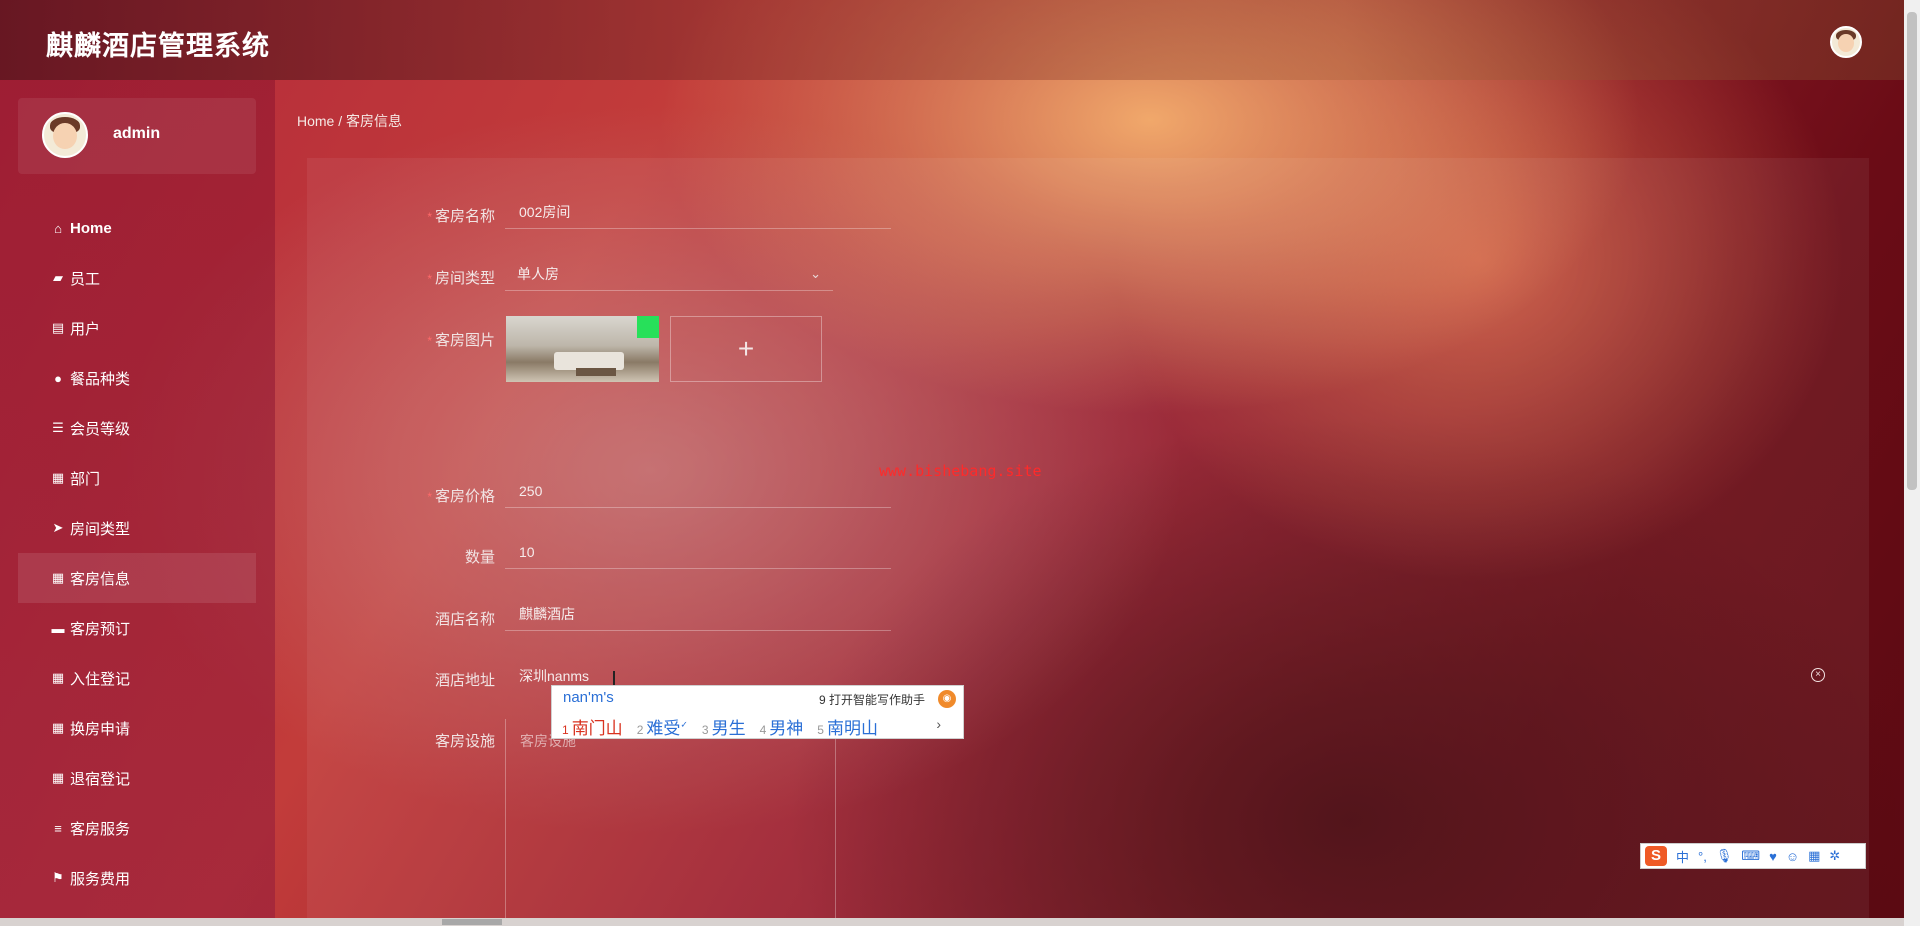 The image size is (1920, 926). Describe the element at coordinates (137, 778) in the screenshot. I see `sidebar-item-checkout: ▦ 退宿登记` at that location.